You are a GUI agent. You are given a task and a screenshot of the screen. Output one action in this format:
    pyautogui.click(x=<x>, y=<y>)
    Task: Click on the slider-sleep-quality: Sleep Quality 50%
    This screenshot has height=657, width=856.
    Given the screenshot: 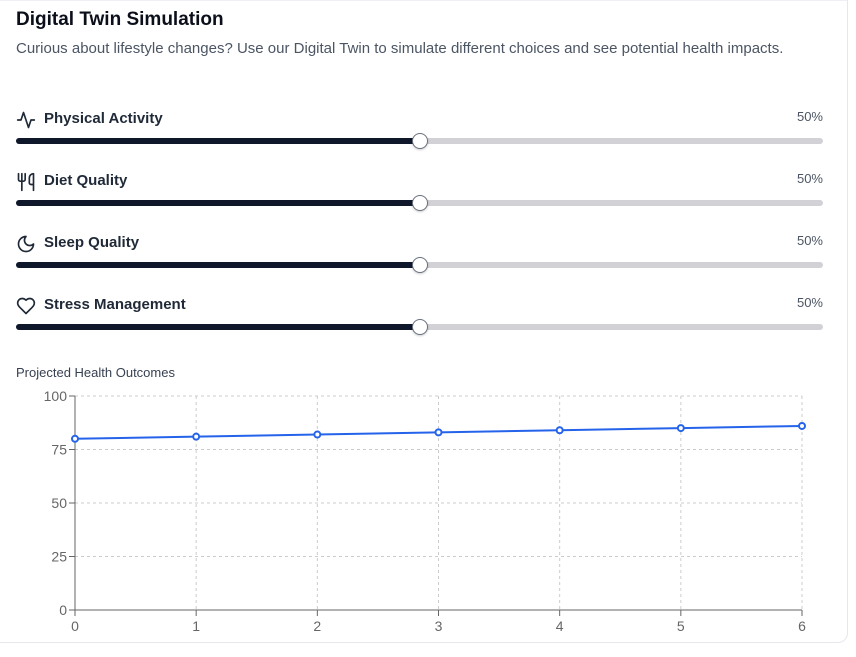 What is the action you would take?
    pyautogui.click(x=419, y=258)
    